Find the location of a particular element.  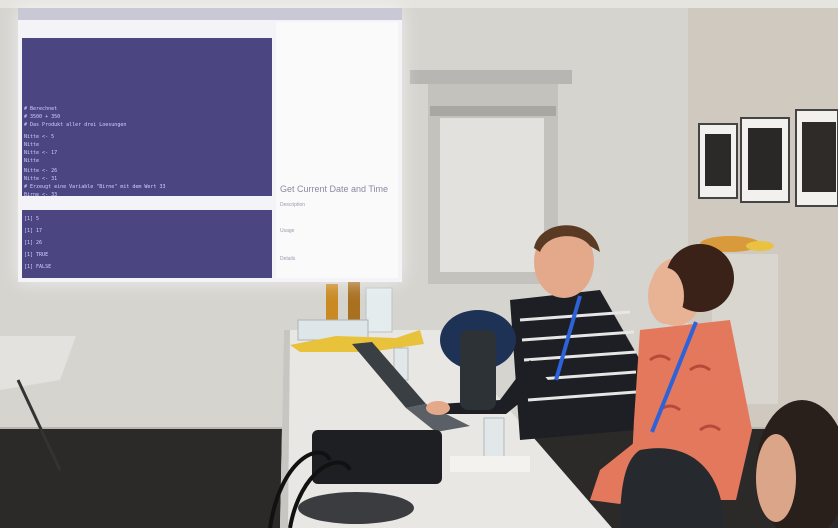

ide-menu-bar is located at coordinates (210, 14).